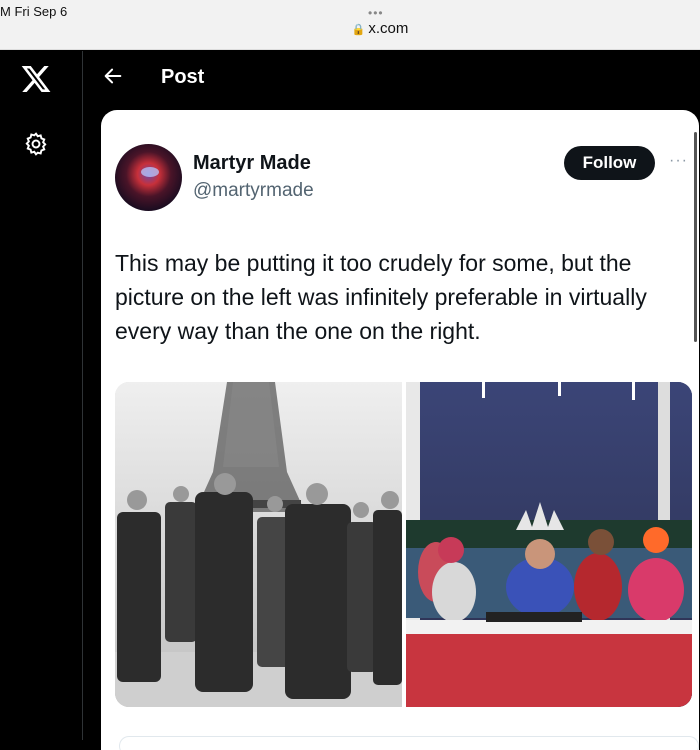 This screenshot has height=750, width=700. I want to click on post-actions-area, so click(409, 743).